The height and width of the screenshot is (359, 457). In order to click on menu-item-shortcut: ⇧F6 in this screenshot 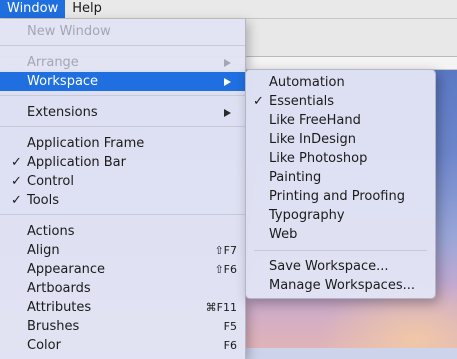, I will do `click(225, 269)`.